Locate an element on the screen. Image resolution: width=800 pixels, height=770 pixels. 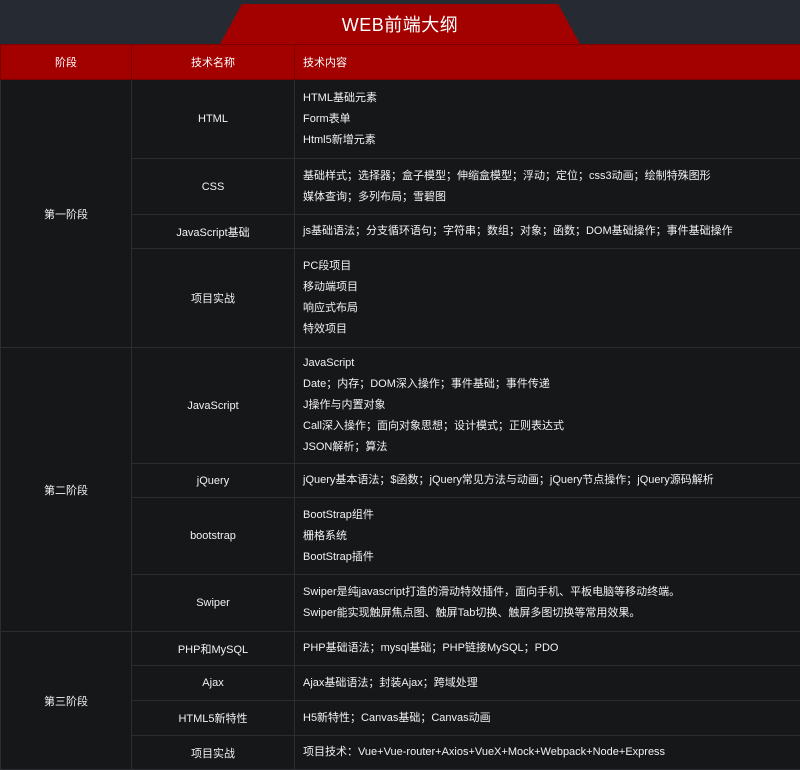
content-line: 媒体查询；多列布局；雪碧图 is located at coordinates (547, 197).